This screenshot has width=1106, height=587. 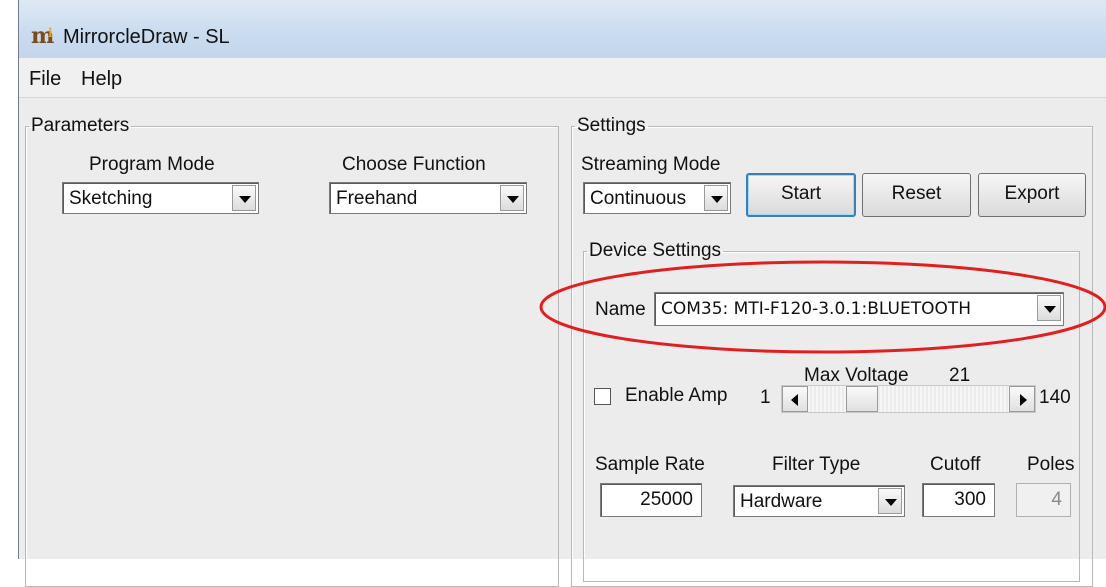 What do you see at coordinates (861, 399) in the screenshot?
I see `slider-thumb` at bounding box center [861, 399].